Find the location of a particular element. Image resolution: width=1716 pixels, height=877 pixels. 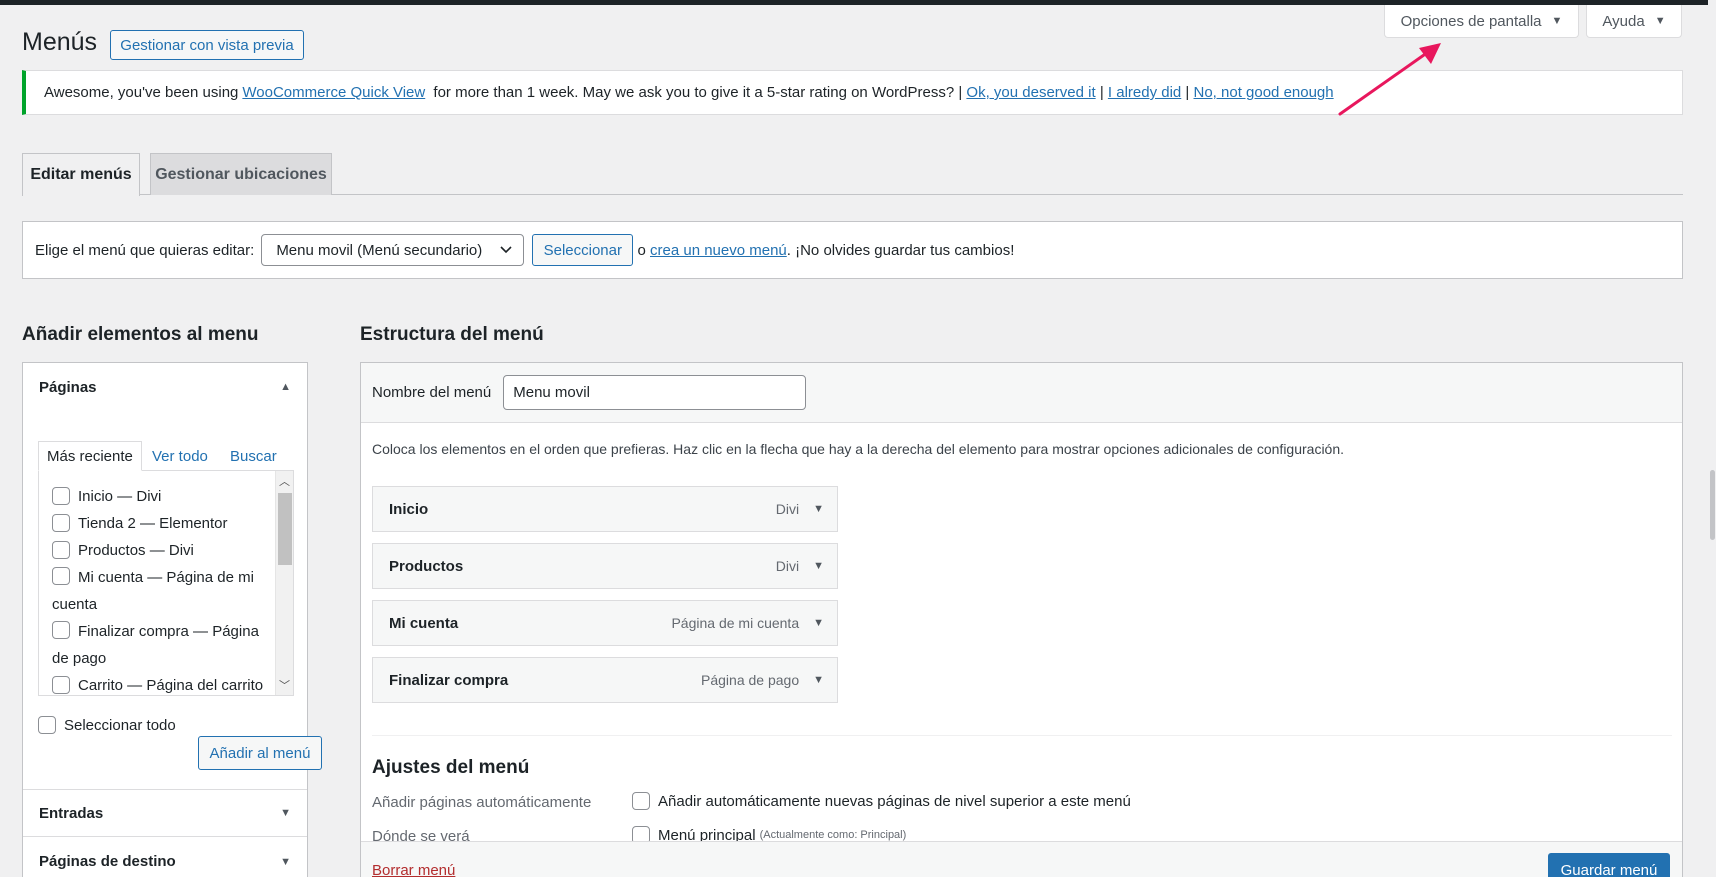

landing-accordion-header: Páginas de destino ▼ is located at coordinates (165, 857).